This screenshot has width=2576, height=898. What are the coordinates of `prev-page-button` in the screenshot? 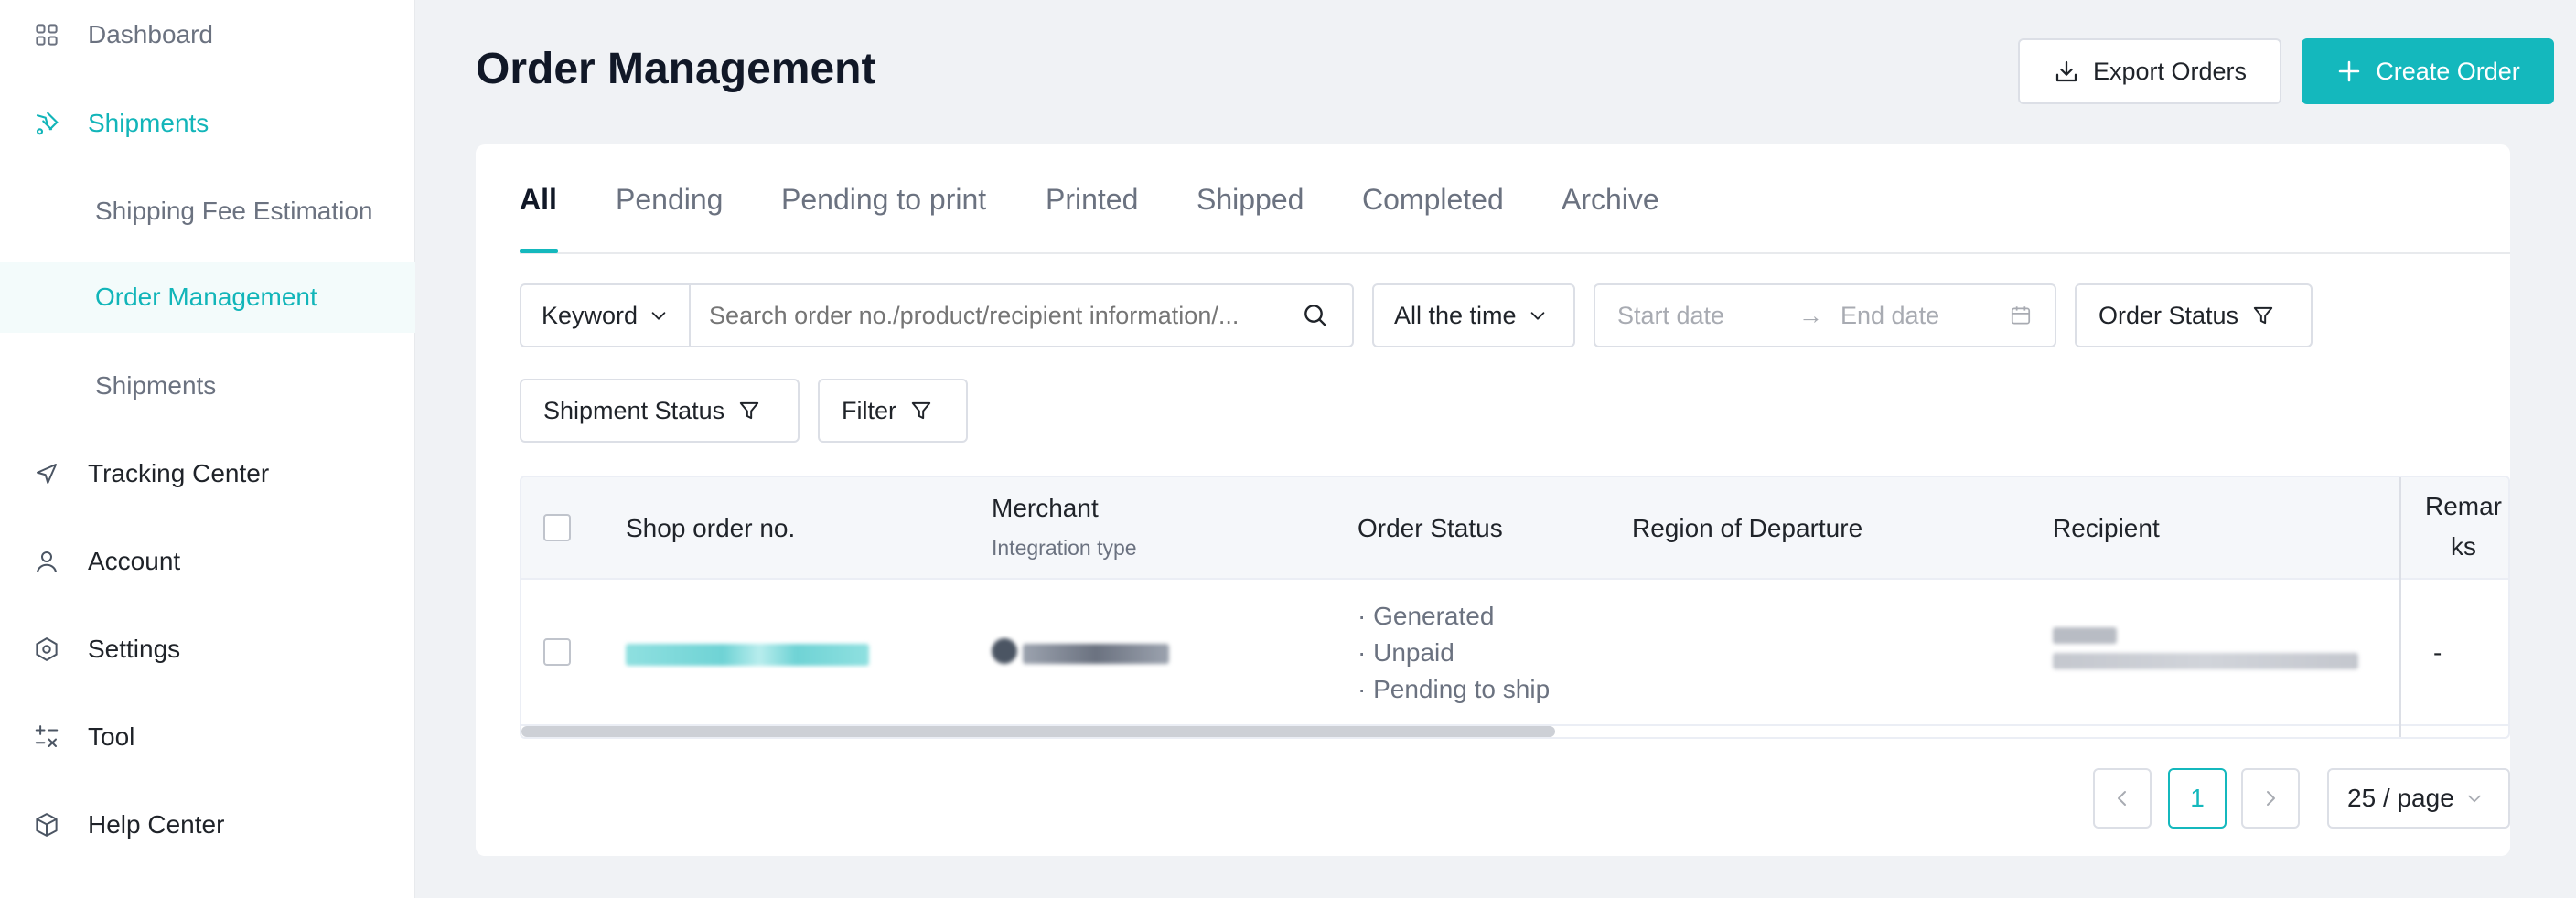 It's located at (2122, 798).